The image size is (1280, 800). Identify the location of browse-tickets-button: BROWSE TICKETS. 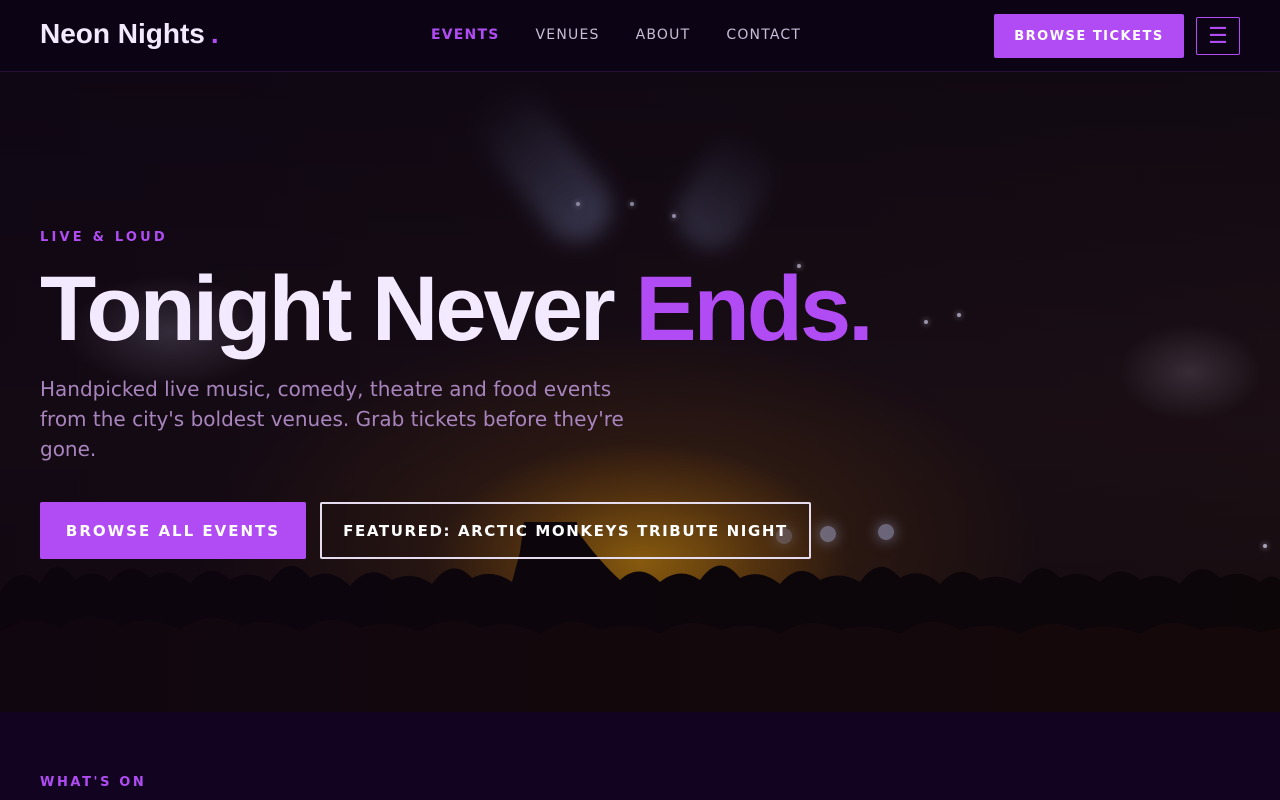
(1089, 36).